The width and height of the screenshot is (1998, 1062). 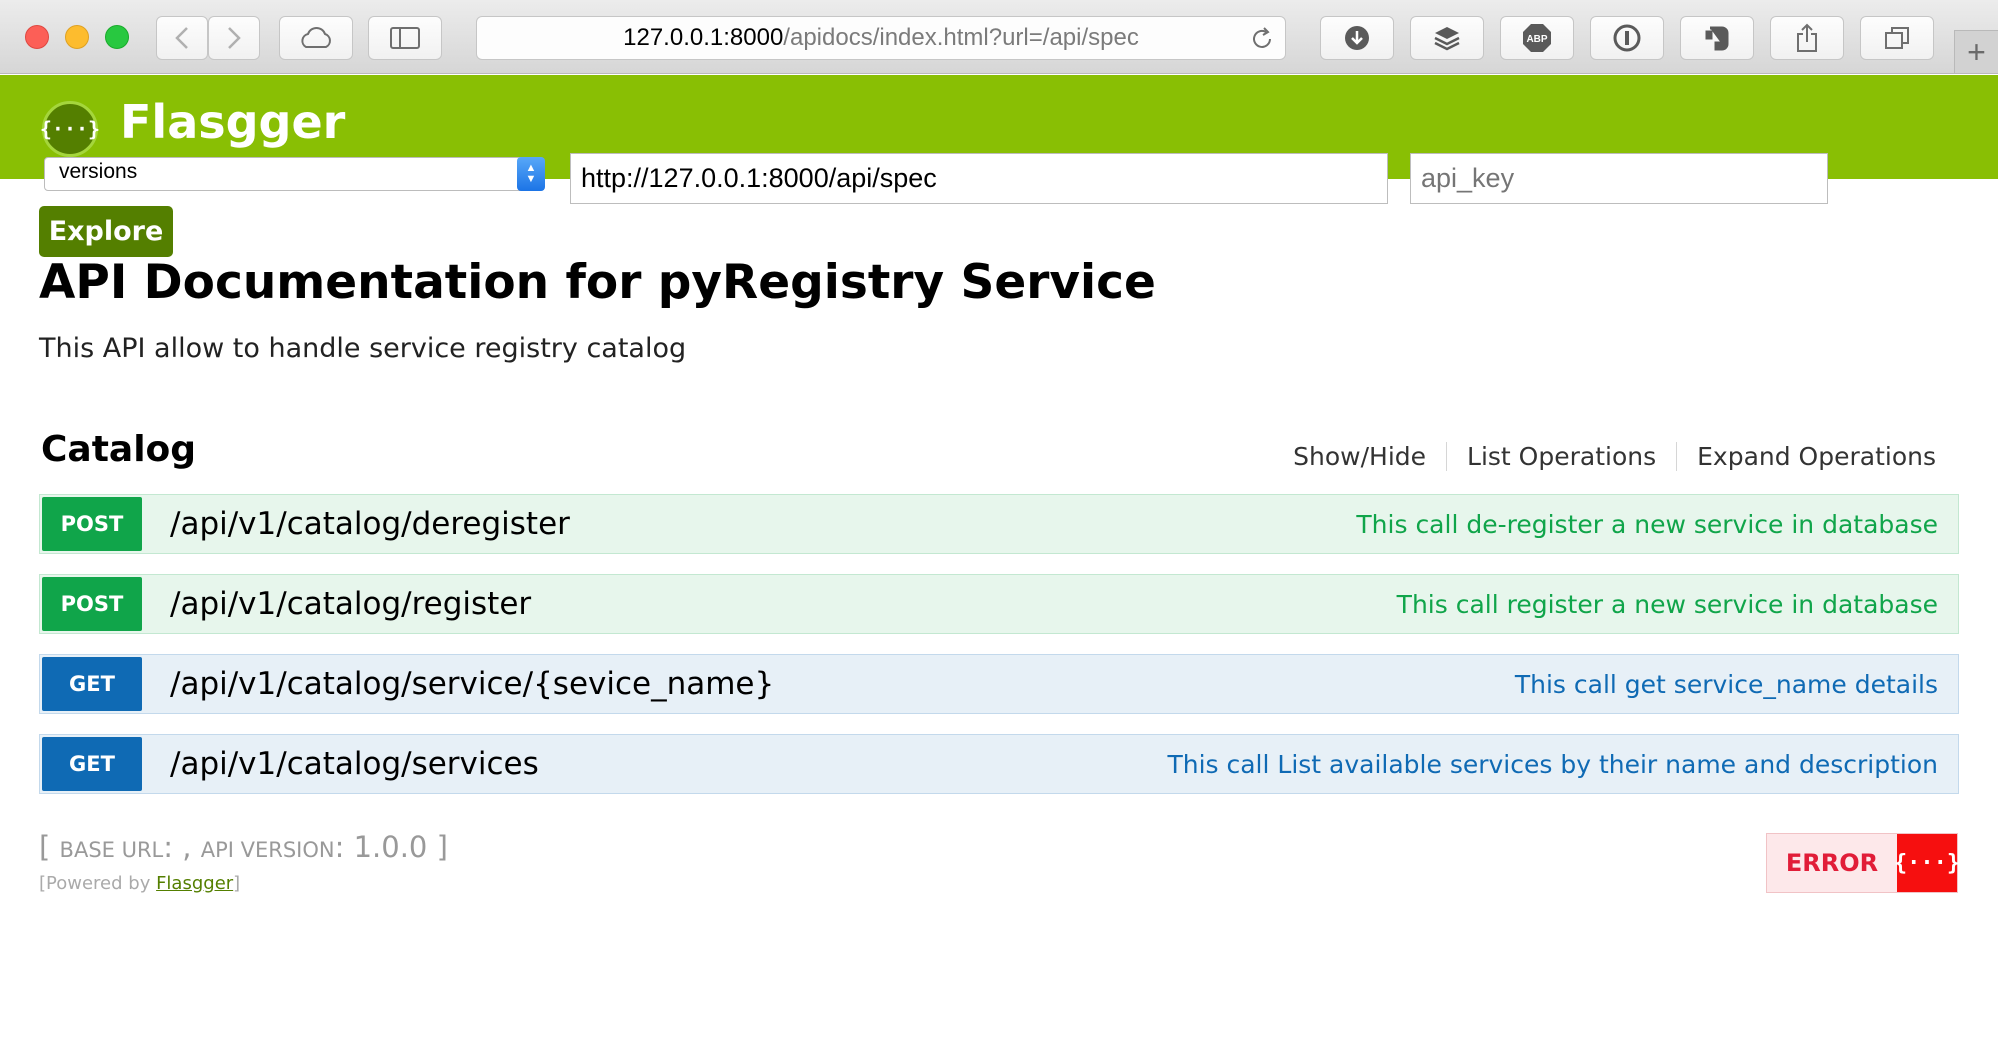 What do you see at coordinates (117, 37) in the screenshot?
I see `zoom-window-button` at bounding box center [117, 37].